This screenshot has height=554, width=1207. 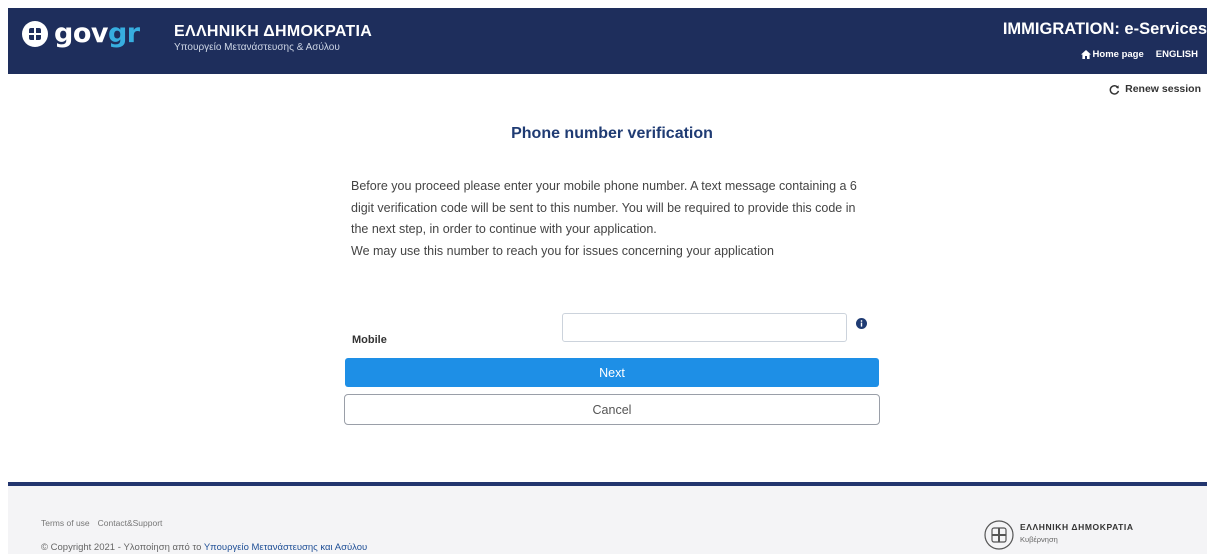 What do you see at coordinates (257, 47) in the screenshot?
I see `org-subtitle: Υπουργείο Μετανάστευσης & Ασύλου` at bounding box center [257, 47].